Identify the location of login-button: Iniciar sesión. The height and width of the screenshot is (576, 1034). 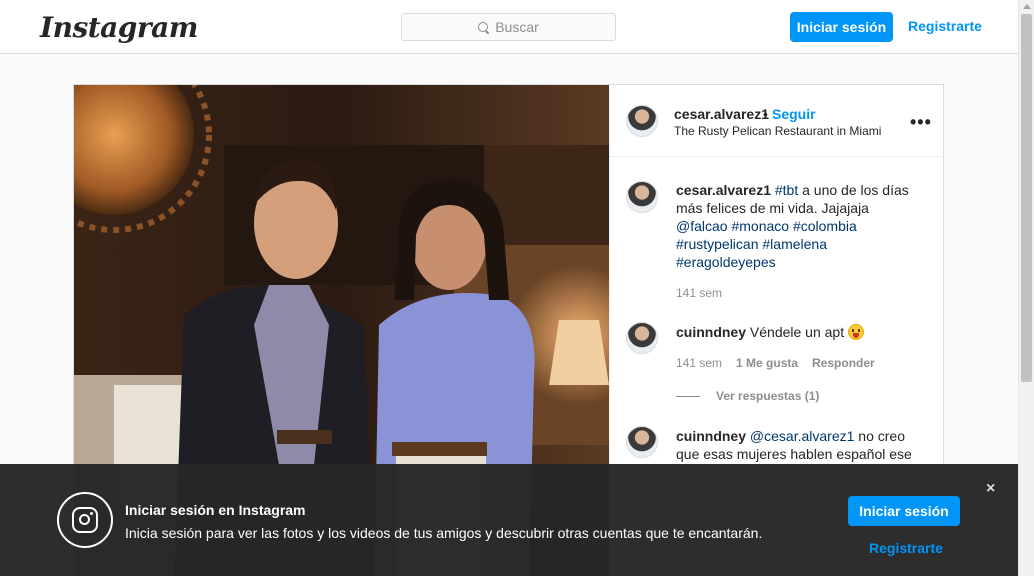
(841, 27).